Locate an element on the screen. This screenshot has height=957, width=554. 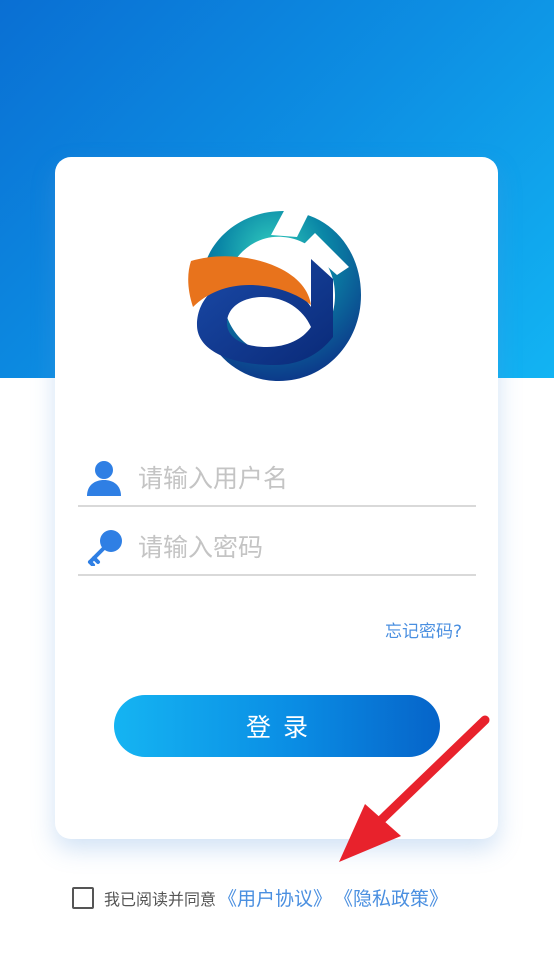
username-field-row is located at coordinates (277, 479).